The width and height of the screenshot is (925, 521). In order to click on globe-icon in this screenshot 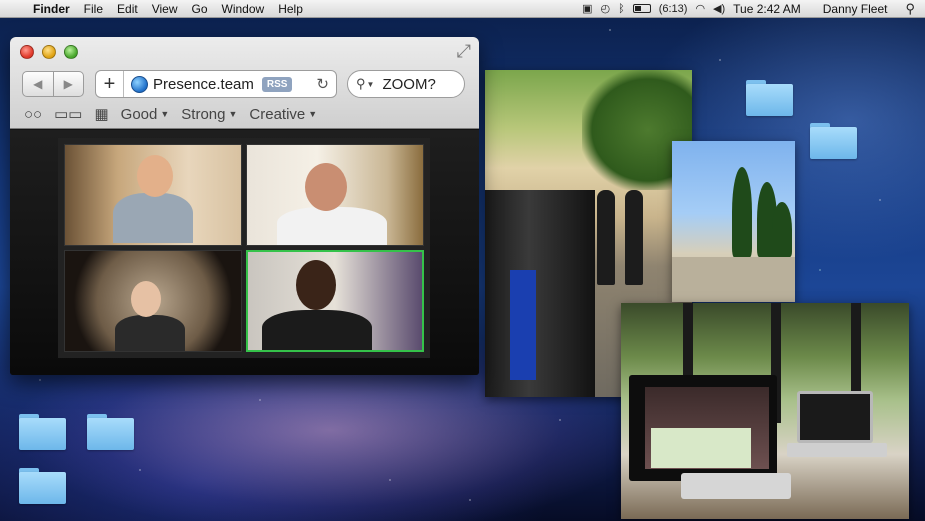, I will do `click(139, 84)`.